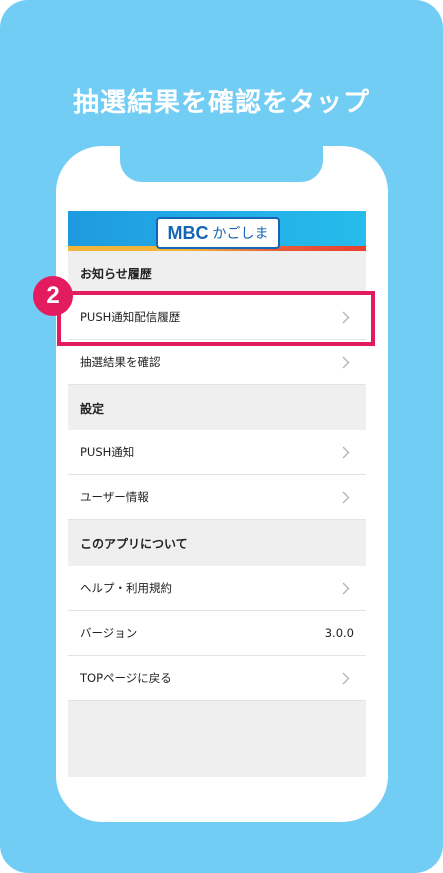 The height and width of the screenshot is (873, 443). What do you see at coordinates (217, 633) in the screenshot?
I see `menu-item-version: バージョン 3.0.0` at bounding box center [217, 633].